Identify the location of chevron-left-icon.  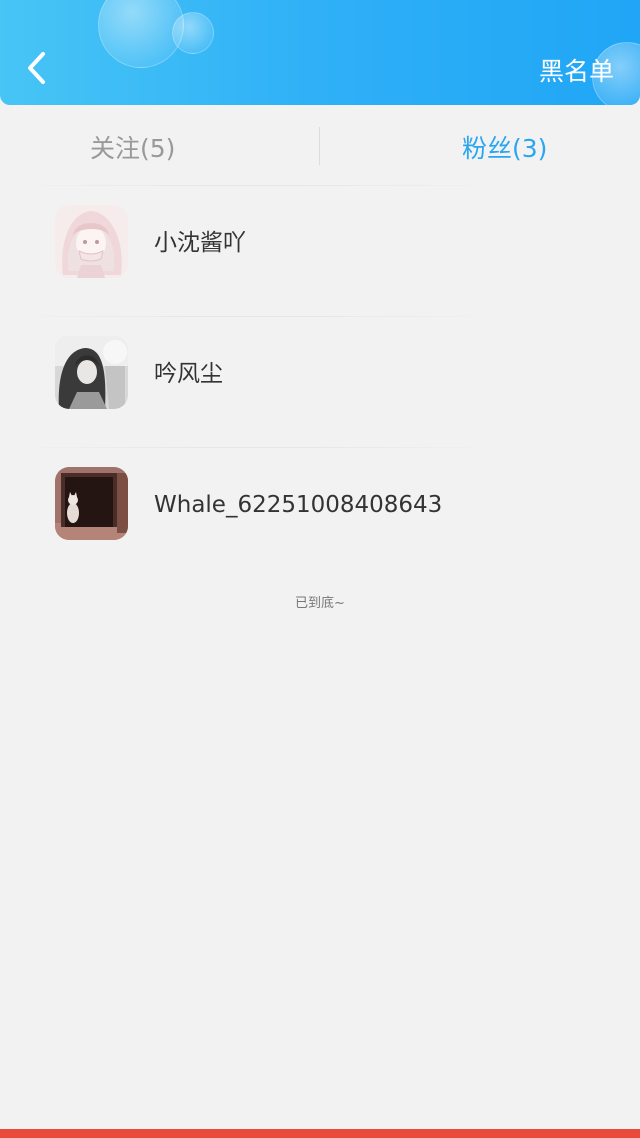
(36, 70).